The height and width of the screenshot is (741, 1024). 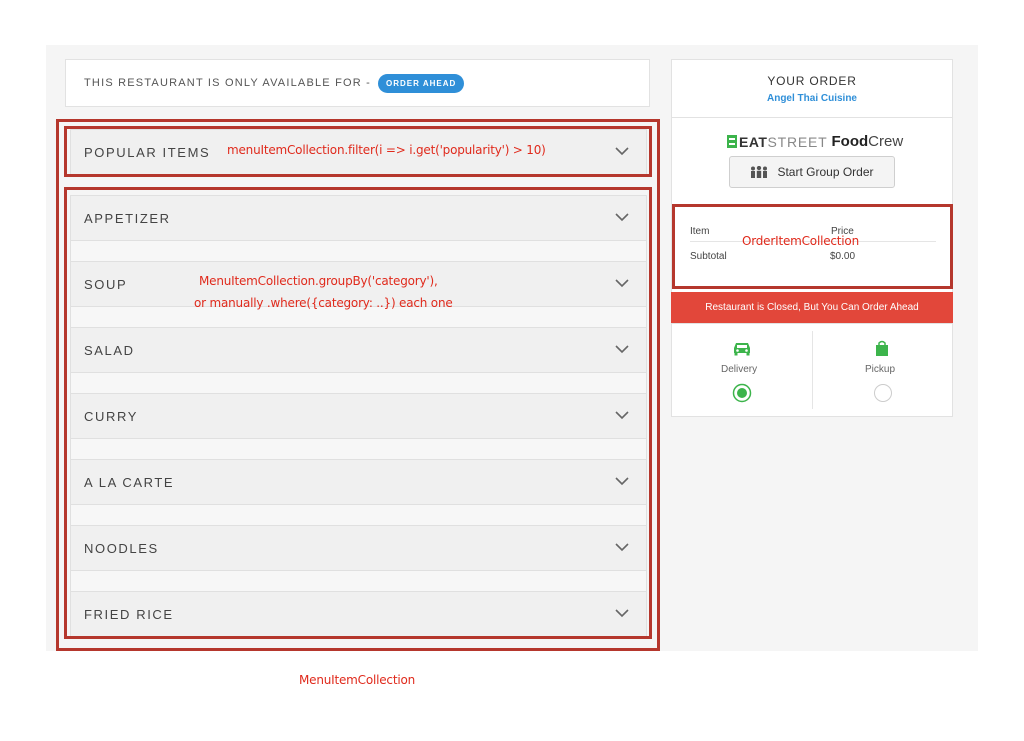 What do you see at coordinates (739, 369) in the screenshot?
I see `delivery-label: Delivery` at bounding box center [739, 369].